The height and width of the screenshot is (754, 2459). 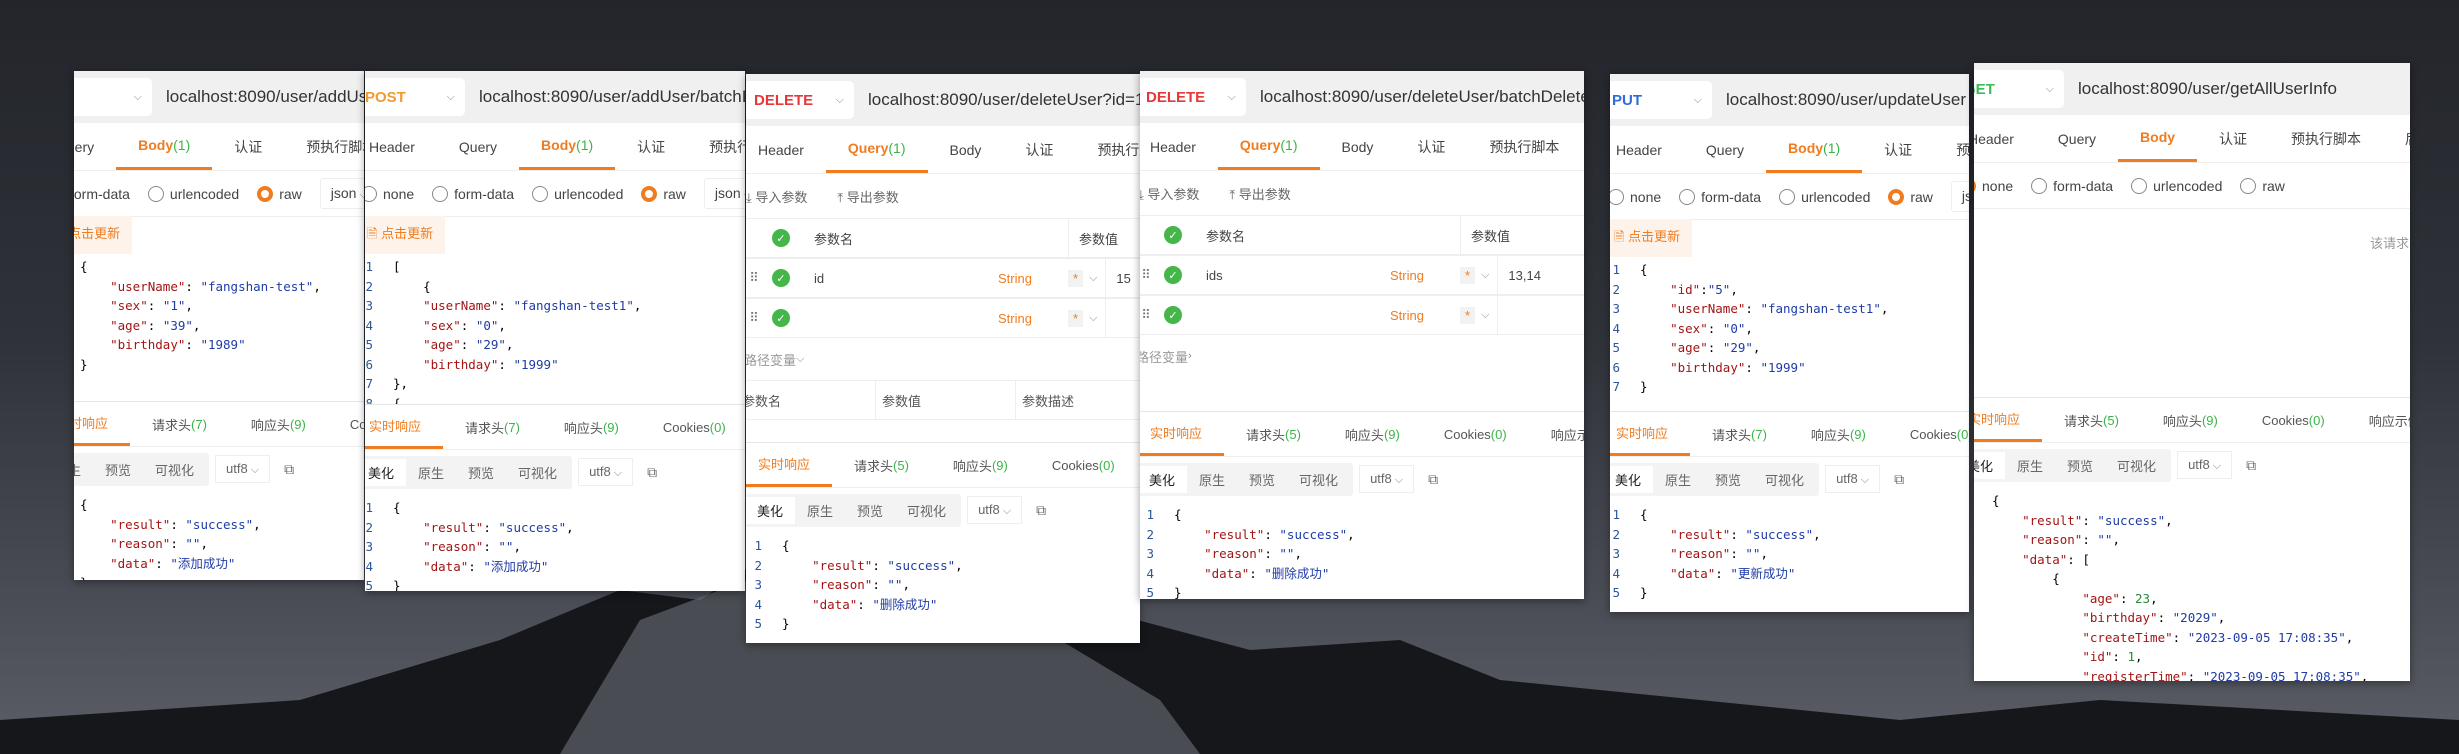 I want to click on tab-1: Query (1), so click(x=1268, y=146).